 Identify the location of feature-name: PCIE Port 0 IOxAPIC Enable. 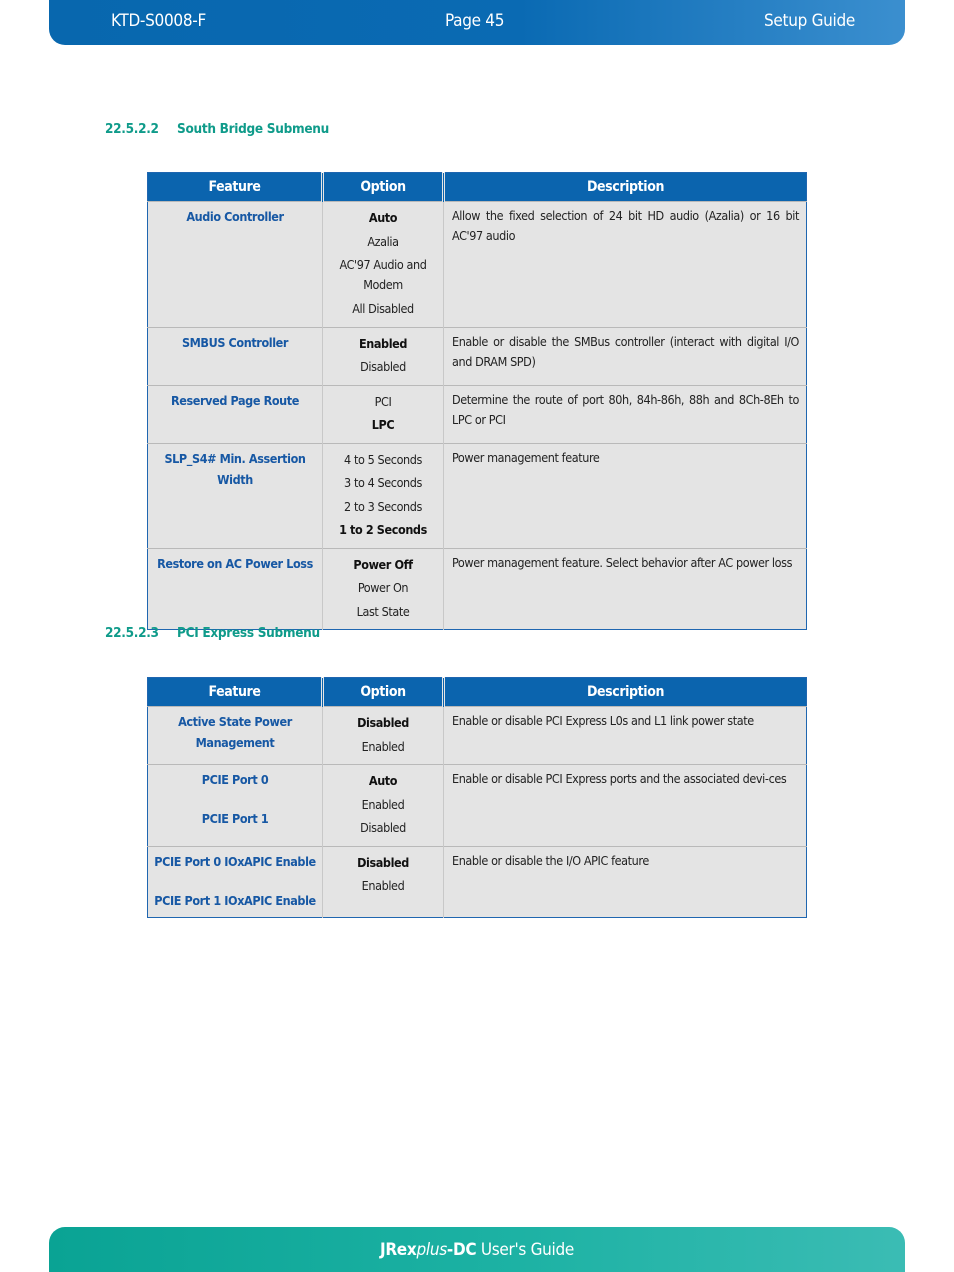
(235, 861).